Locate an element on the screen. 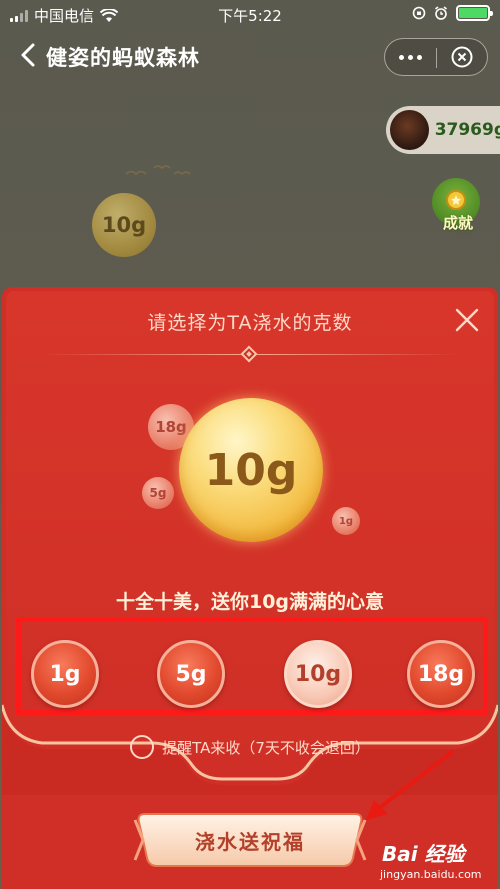 This screenshot has width=500, height=889. status-bar: 中国电信 下午5:22 is located at coordinates (250, 14).